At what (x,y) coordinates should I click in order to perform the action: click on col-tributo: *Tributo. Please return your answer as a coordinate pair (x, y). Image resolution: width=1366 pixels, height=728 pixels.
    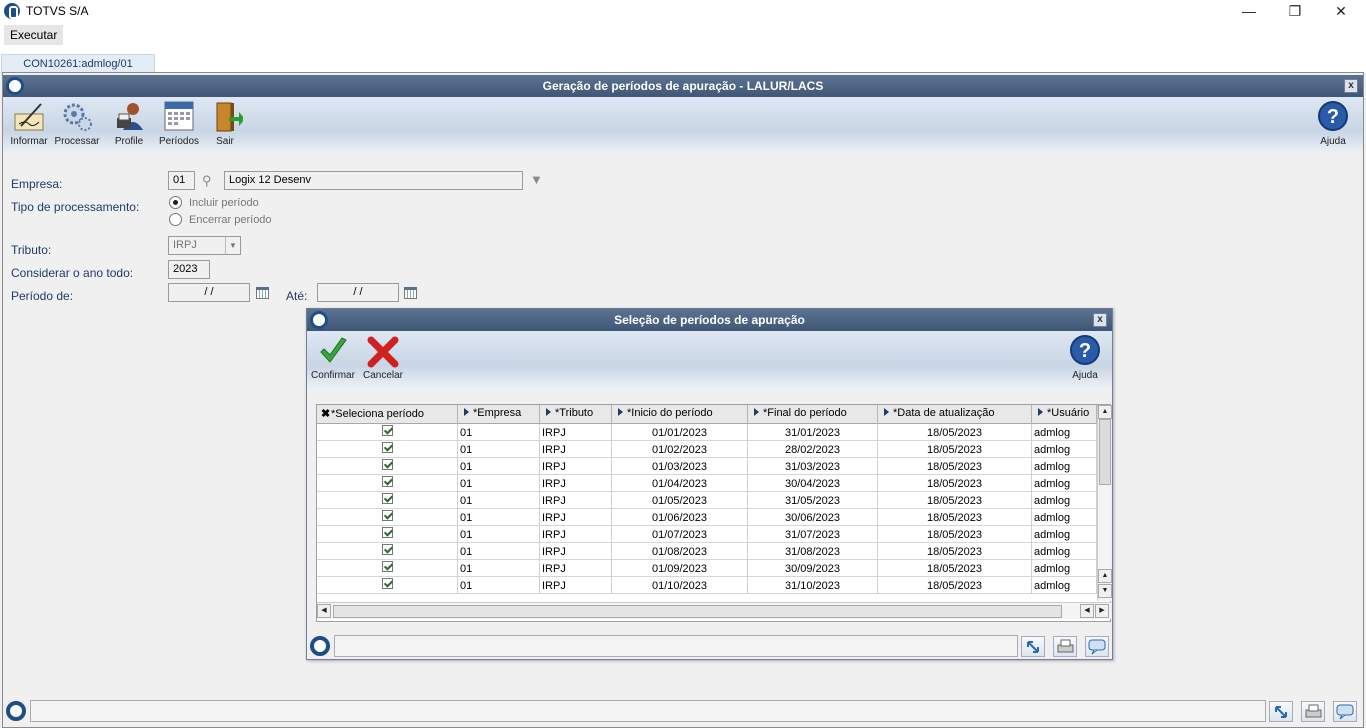
    Looking at the image, I should click on (576, 414).